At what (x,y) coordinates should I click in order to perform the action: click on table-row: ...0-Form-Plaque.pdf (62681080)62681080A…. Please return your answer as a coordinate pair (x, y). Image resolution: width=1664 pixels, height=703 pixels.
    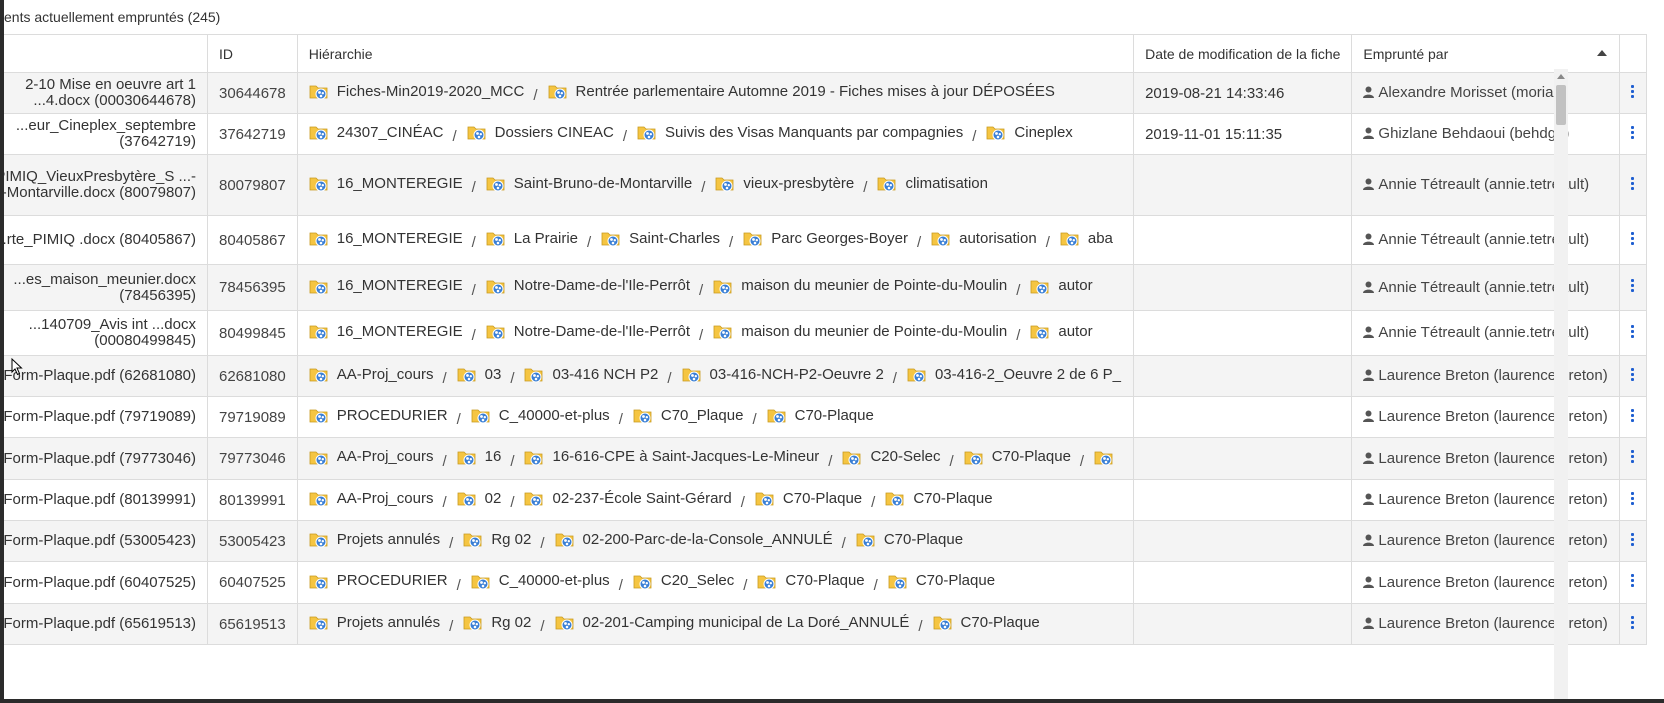
    Looking at the image, I should click on (825, 376).